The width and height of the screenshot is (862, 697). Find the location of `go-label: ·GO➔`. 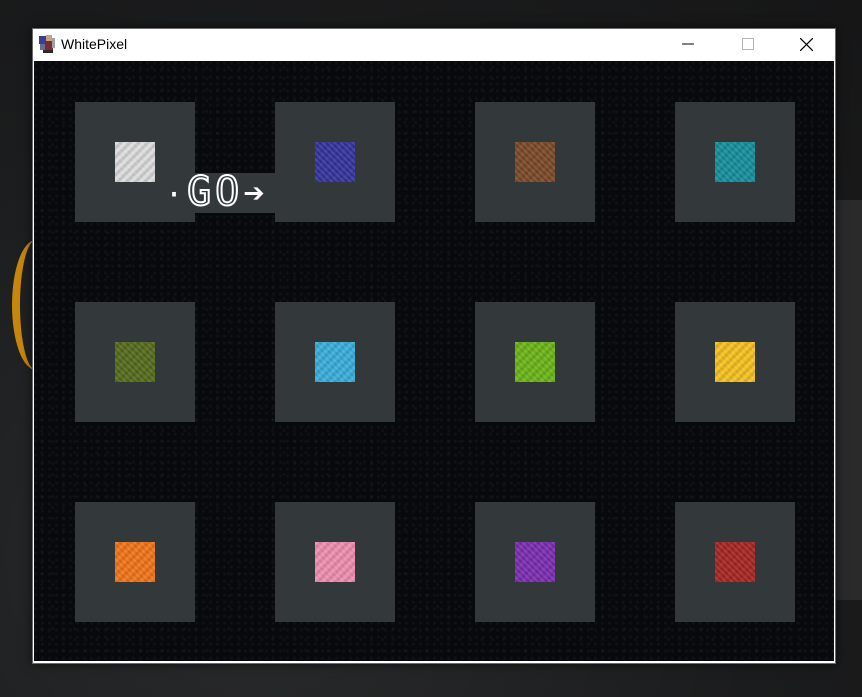

go-label: ·GO➔ is located at coordinates (217, 192).